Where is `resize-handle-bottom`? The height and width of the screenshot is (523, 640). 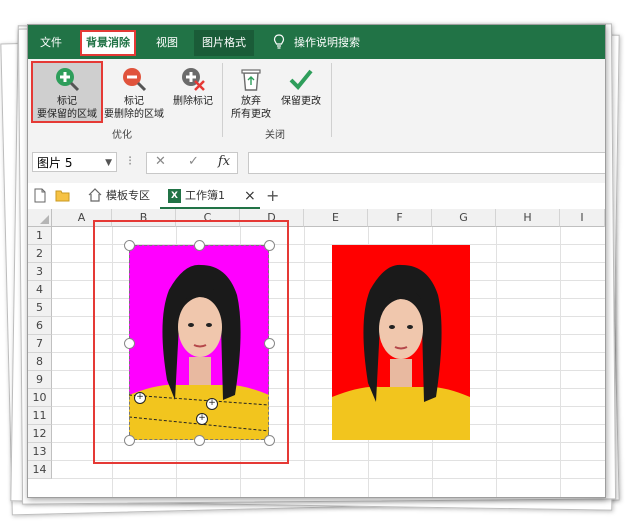
resize-handle-bottom is located at coordinates (199, 440).